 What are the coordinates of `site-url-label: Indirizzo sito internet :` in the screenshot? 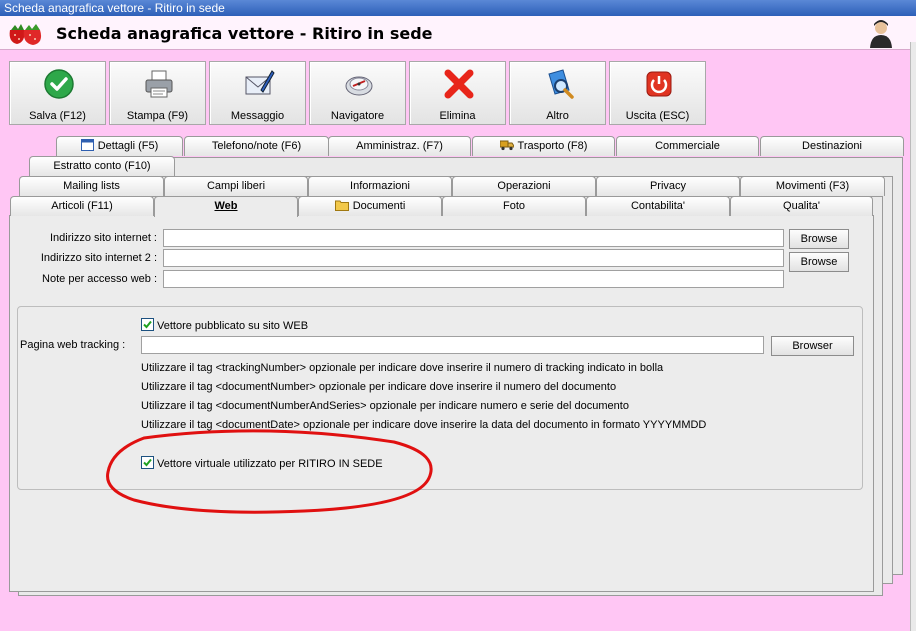 It's located at (103, 238).